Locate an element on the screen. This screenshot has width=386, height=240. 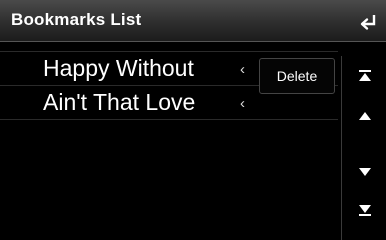
page-title: Bookmarks List is located at coordinates (76, 19).